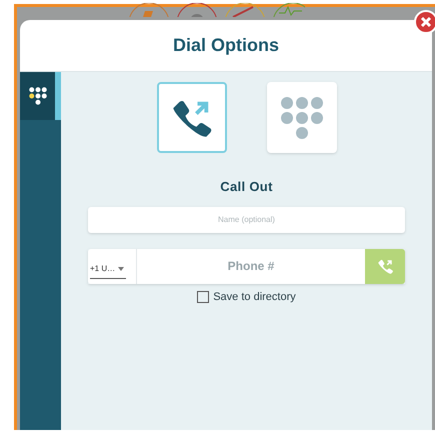 This screenshot has height=435, width=435. Describe the element at coordinates (246, 187) in the screenshot. I see `section-heading: Call Out` at that location.